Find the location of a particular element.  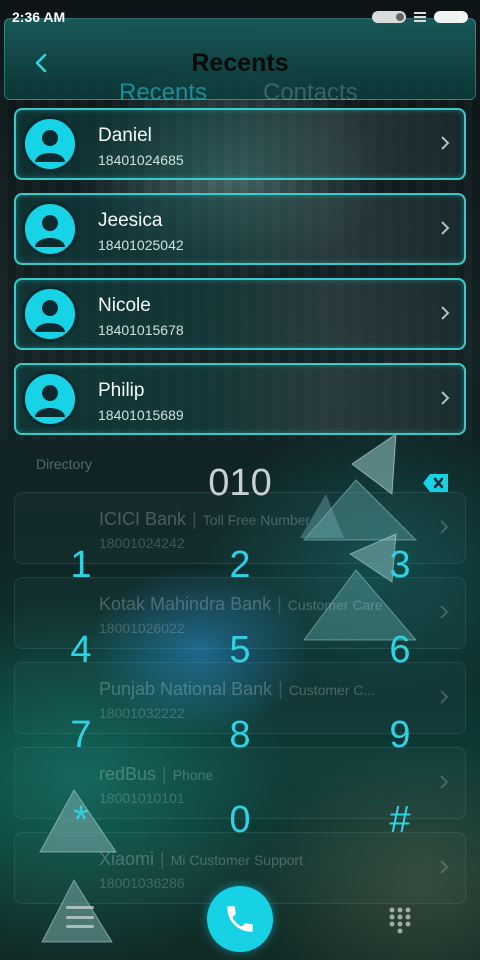

directory-name: ICICI Bank | Toll Free Number is located at coordinates (204, 519).